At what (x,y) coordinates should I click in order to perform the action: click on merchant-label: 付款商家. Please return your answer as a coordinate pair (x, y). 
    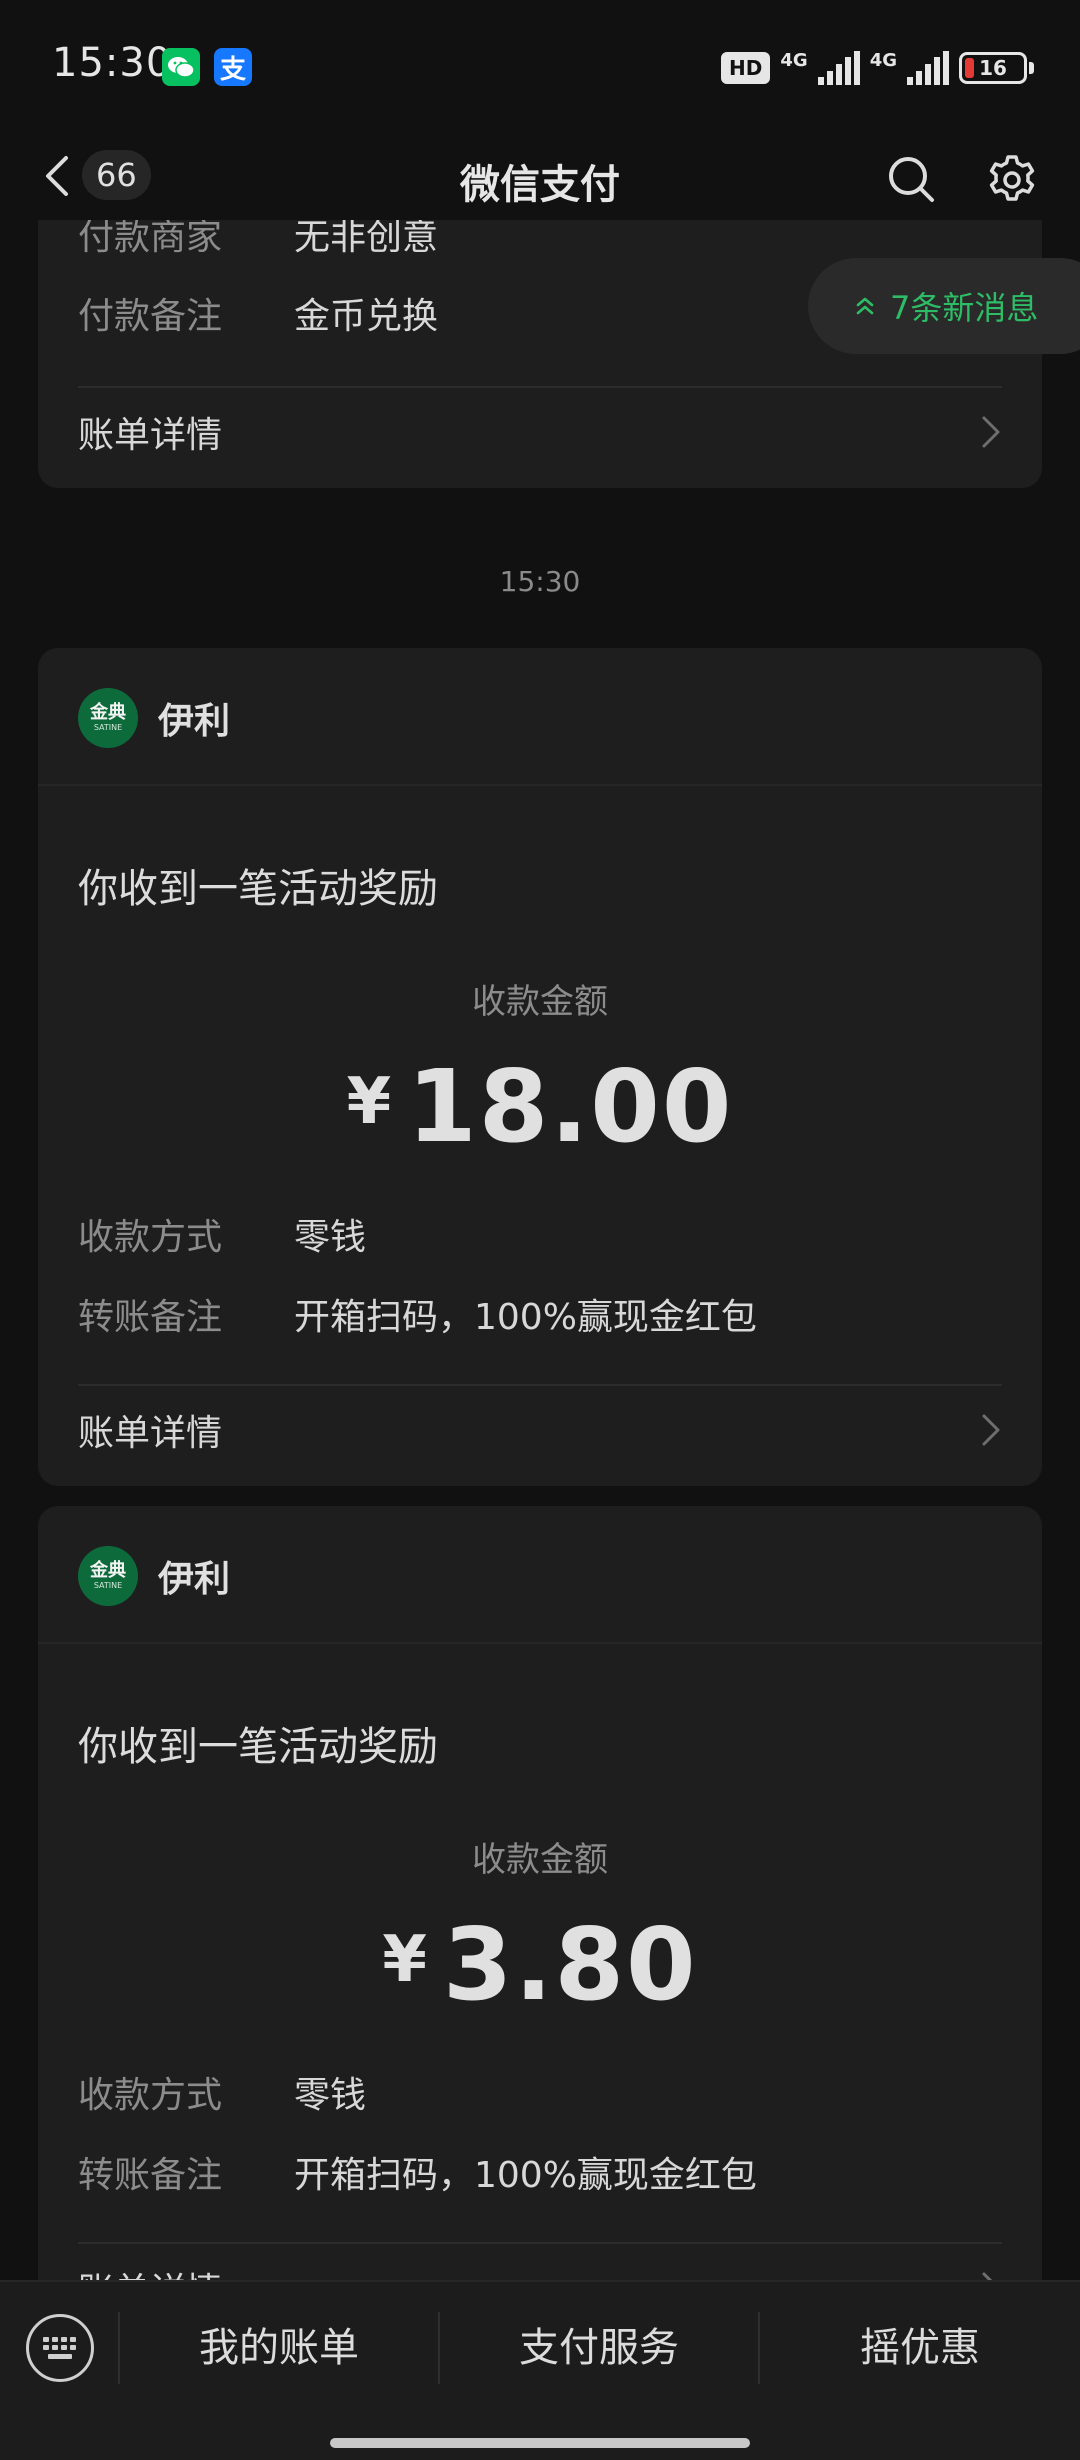
    Looking at the image, I should click on (150, 239).